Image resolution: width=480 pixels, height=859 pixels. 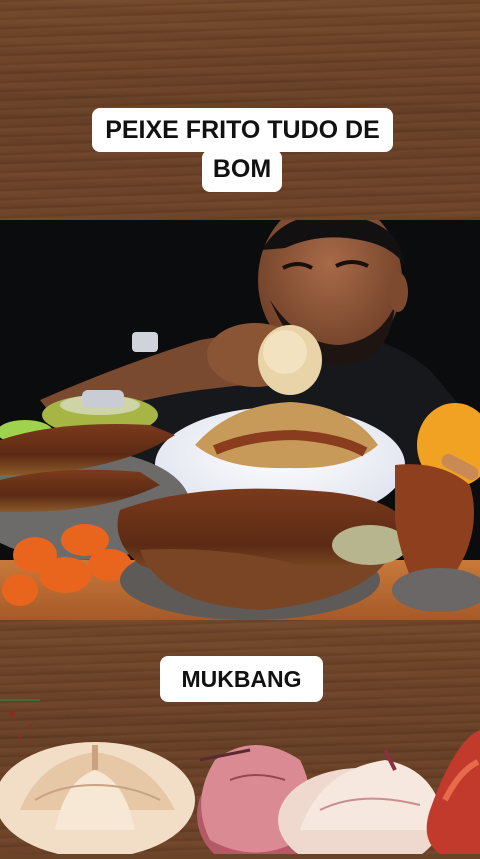 I want to click on title-caption-line-1: PEIXE FRITO TUDO DE, so click(x=242, y=130).